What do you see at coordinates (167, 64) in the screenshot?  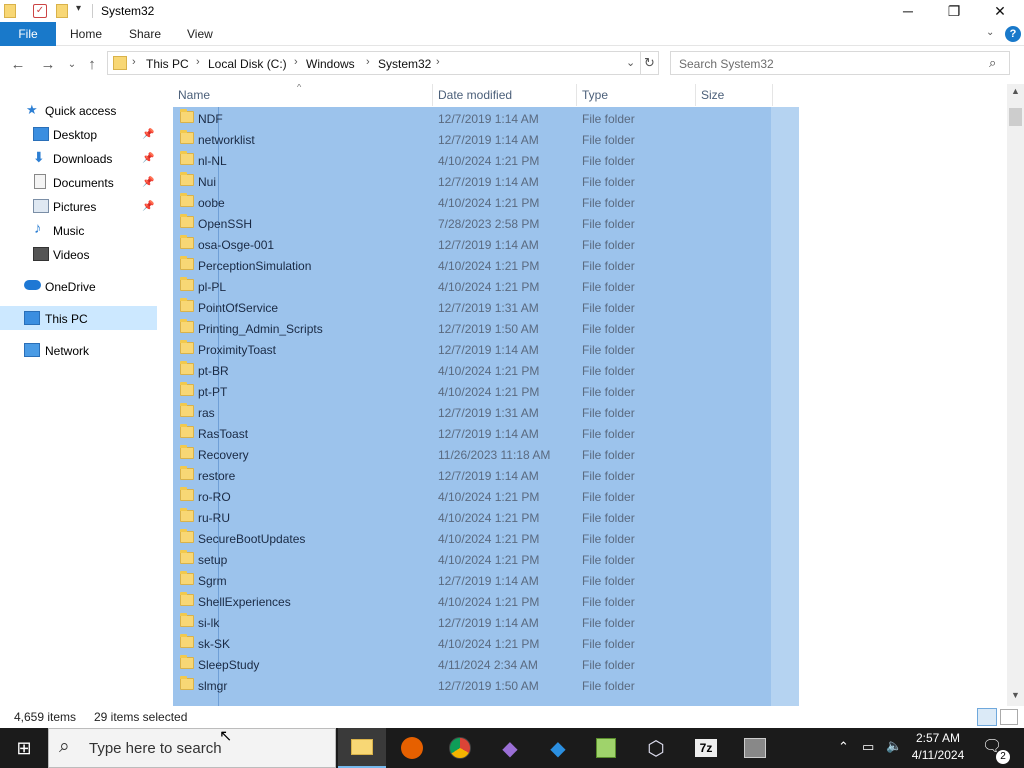 I see `breadcrumb-this-pc: This PC` at bounding box center [167, 64].